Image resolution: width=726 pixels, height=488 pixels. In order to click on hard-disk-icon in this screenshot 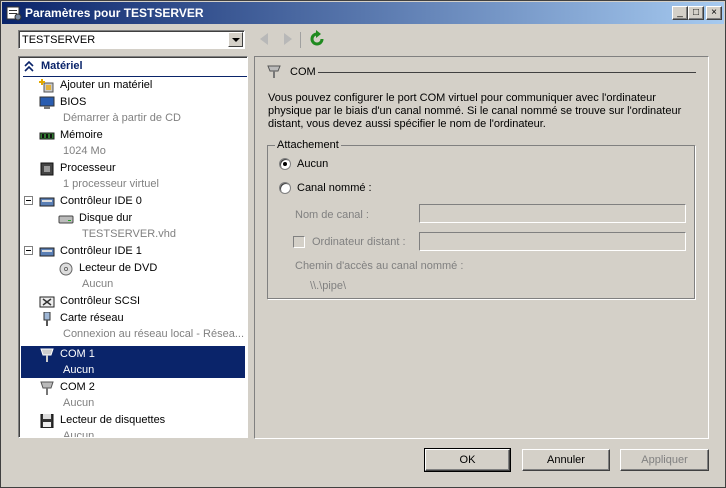, I will do `click(66, 219)`.